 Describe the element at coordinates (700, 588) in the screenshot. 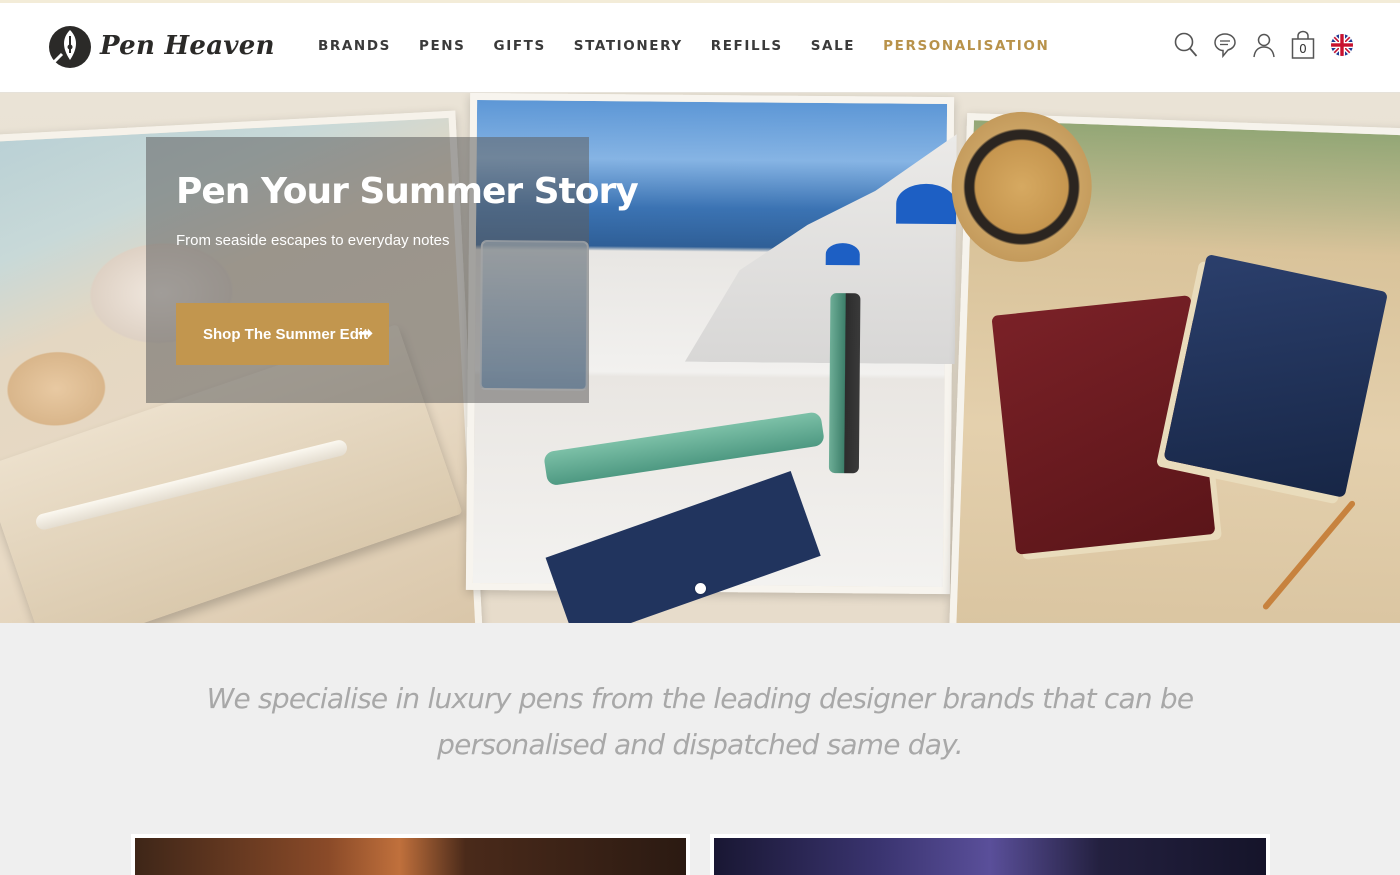

I see `carousel-dot` at that location.